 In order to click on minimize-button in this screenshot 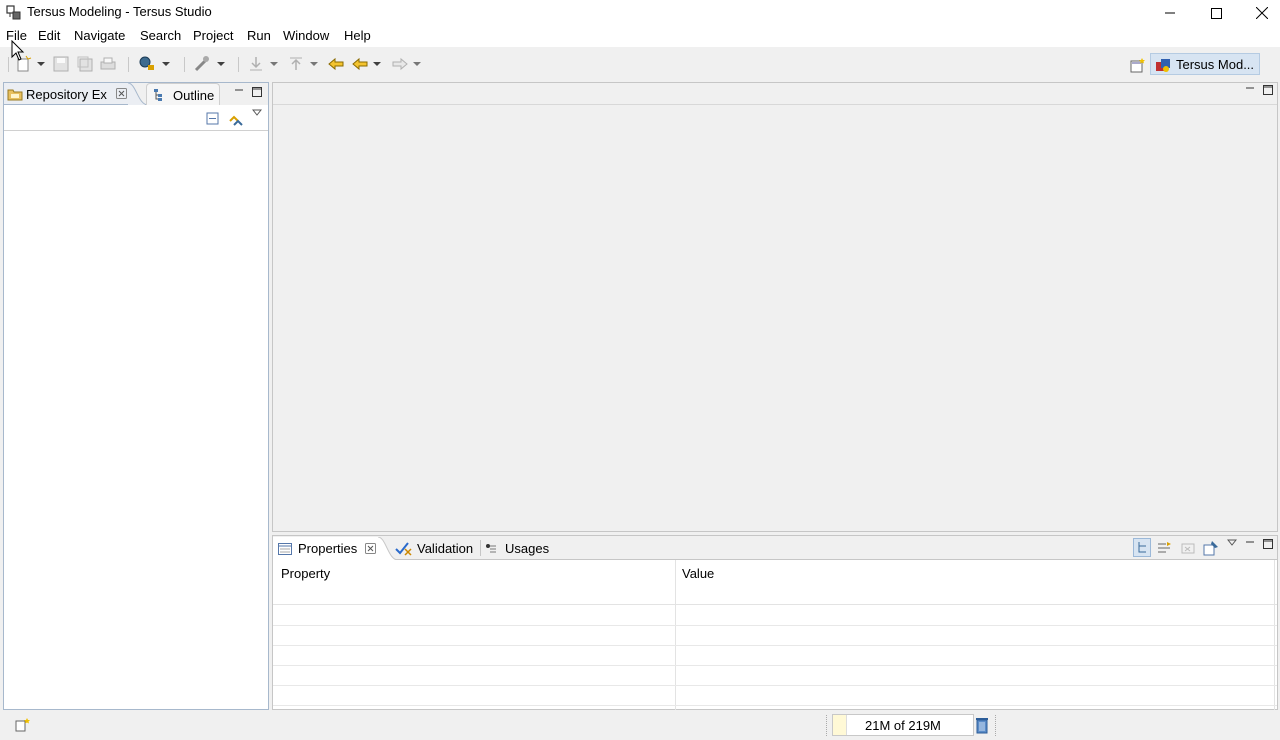, I will do `click(1170, 13)`.